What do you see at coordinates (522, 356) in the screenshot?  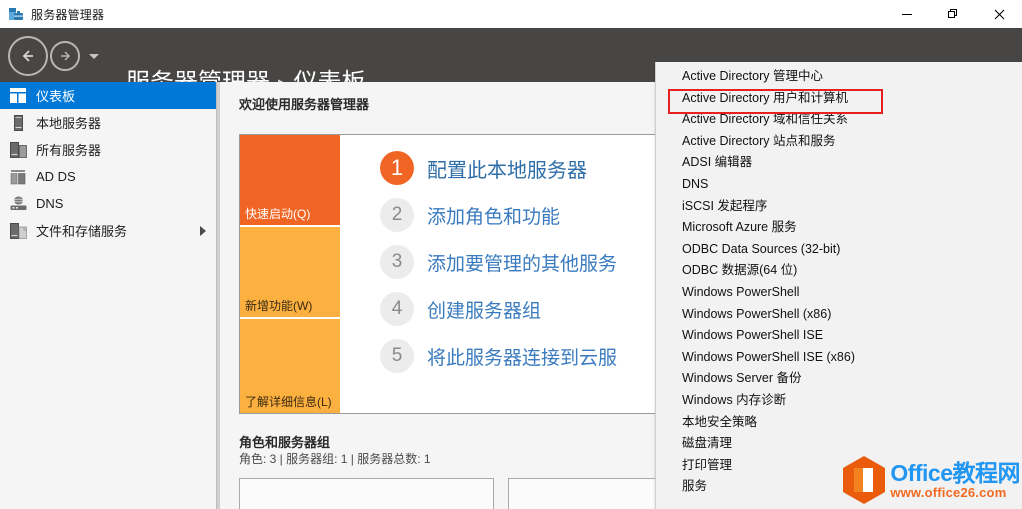 I see `step-label: 将此服务器连接到云服` at bounding box center [522, 356].